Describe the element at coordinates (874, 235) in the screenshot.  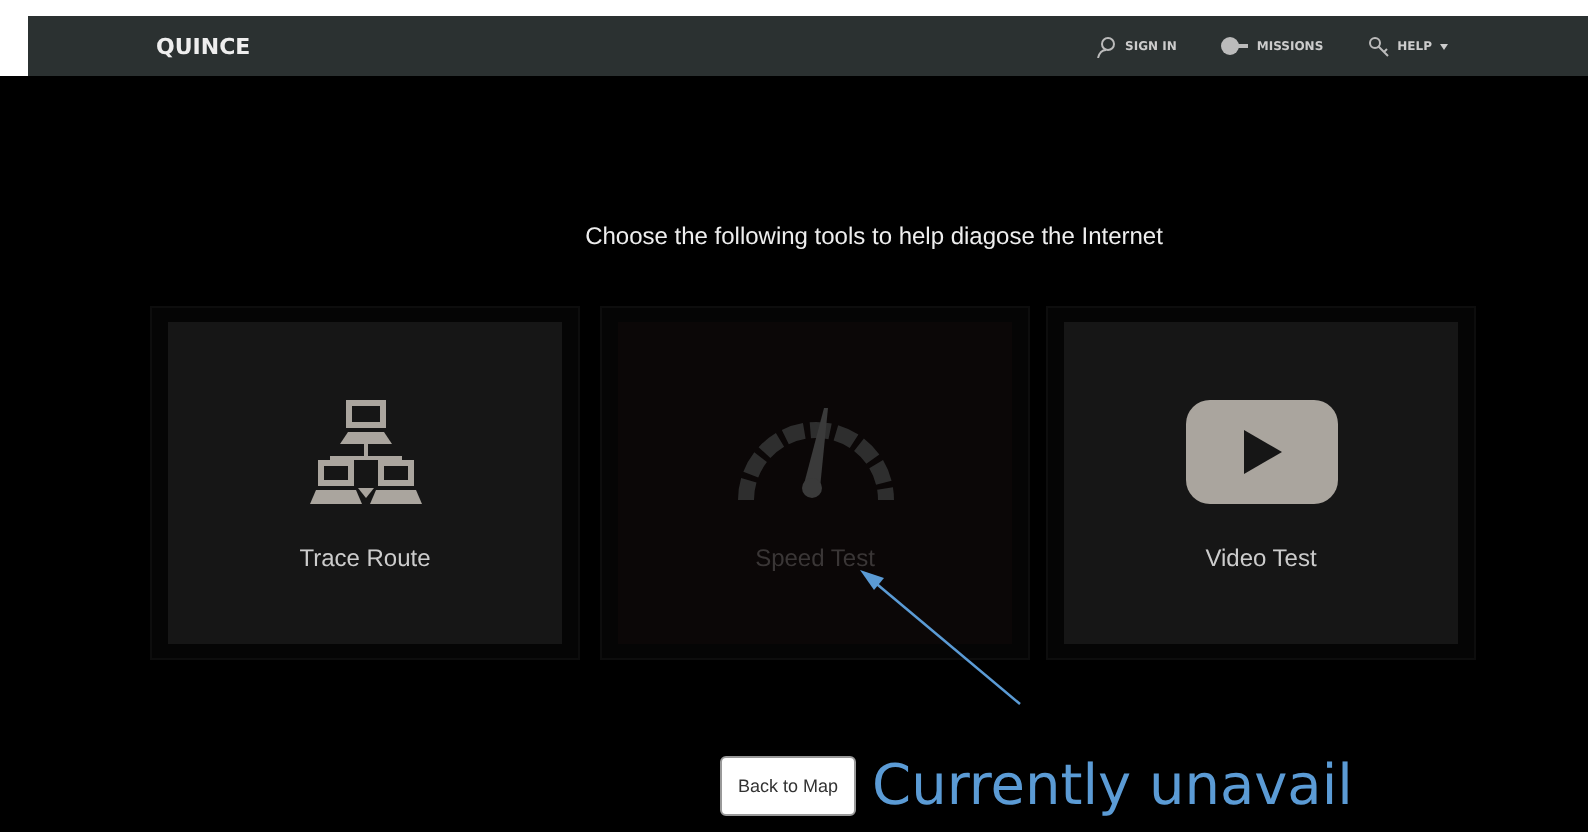
I see `page-heading: Choose the following tools to help diagose the Internet` at that location.